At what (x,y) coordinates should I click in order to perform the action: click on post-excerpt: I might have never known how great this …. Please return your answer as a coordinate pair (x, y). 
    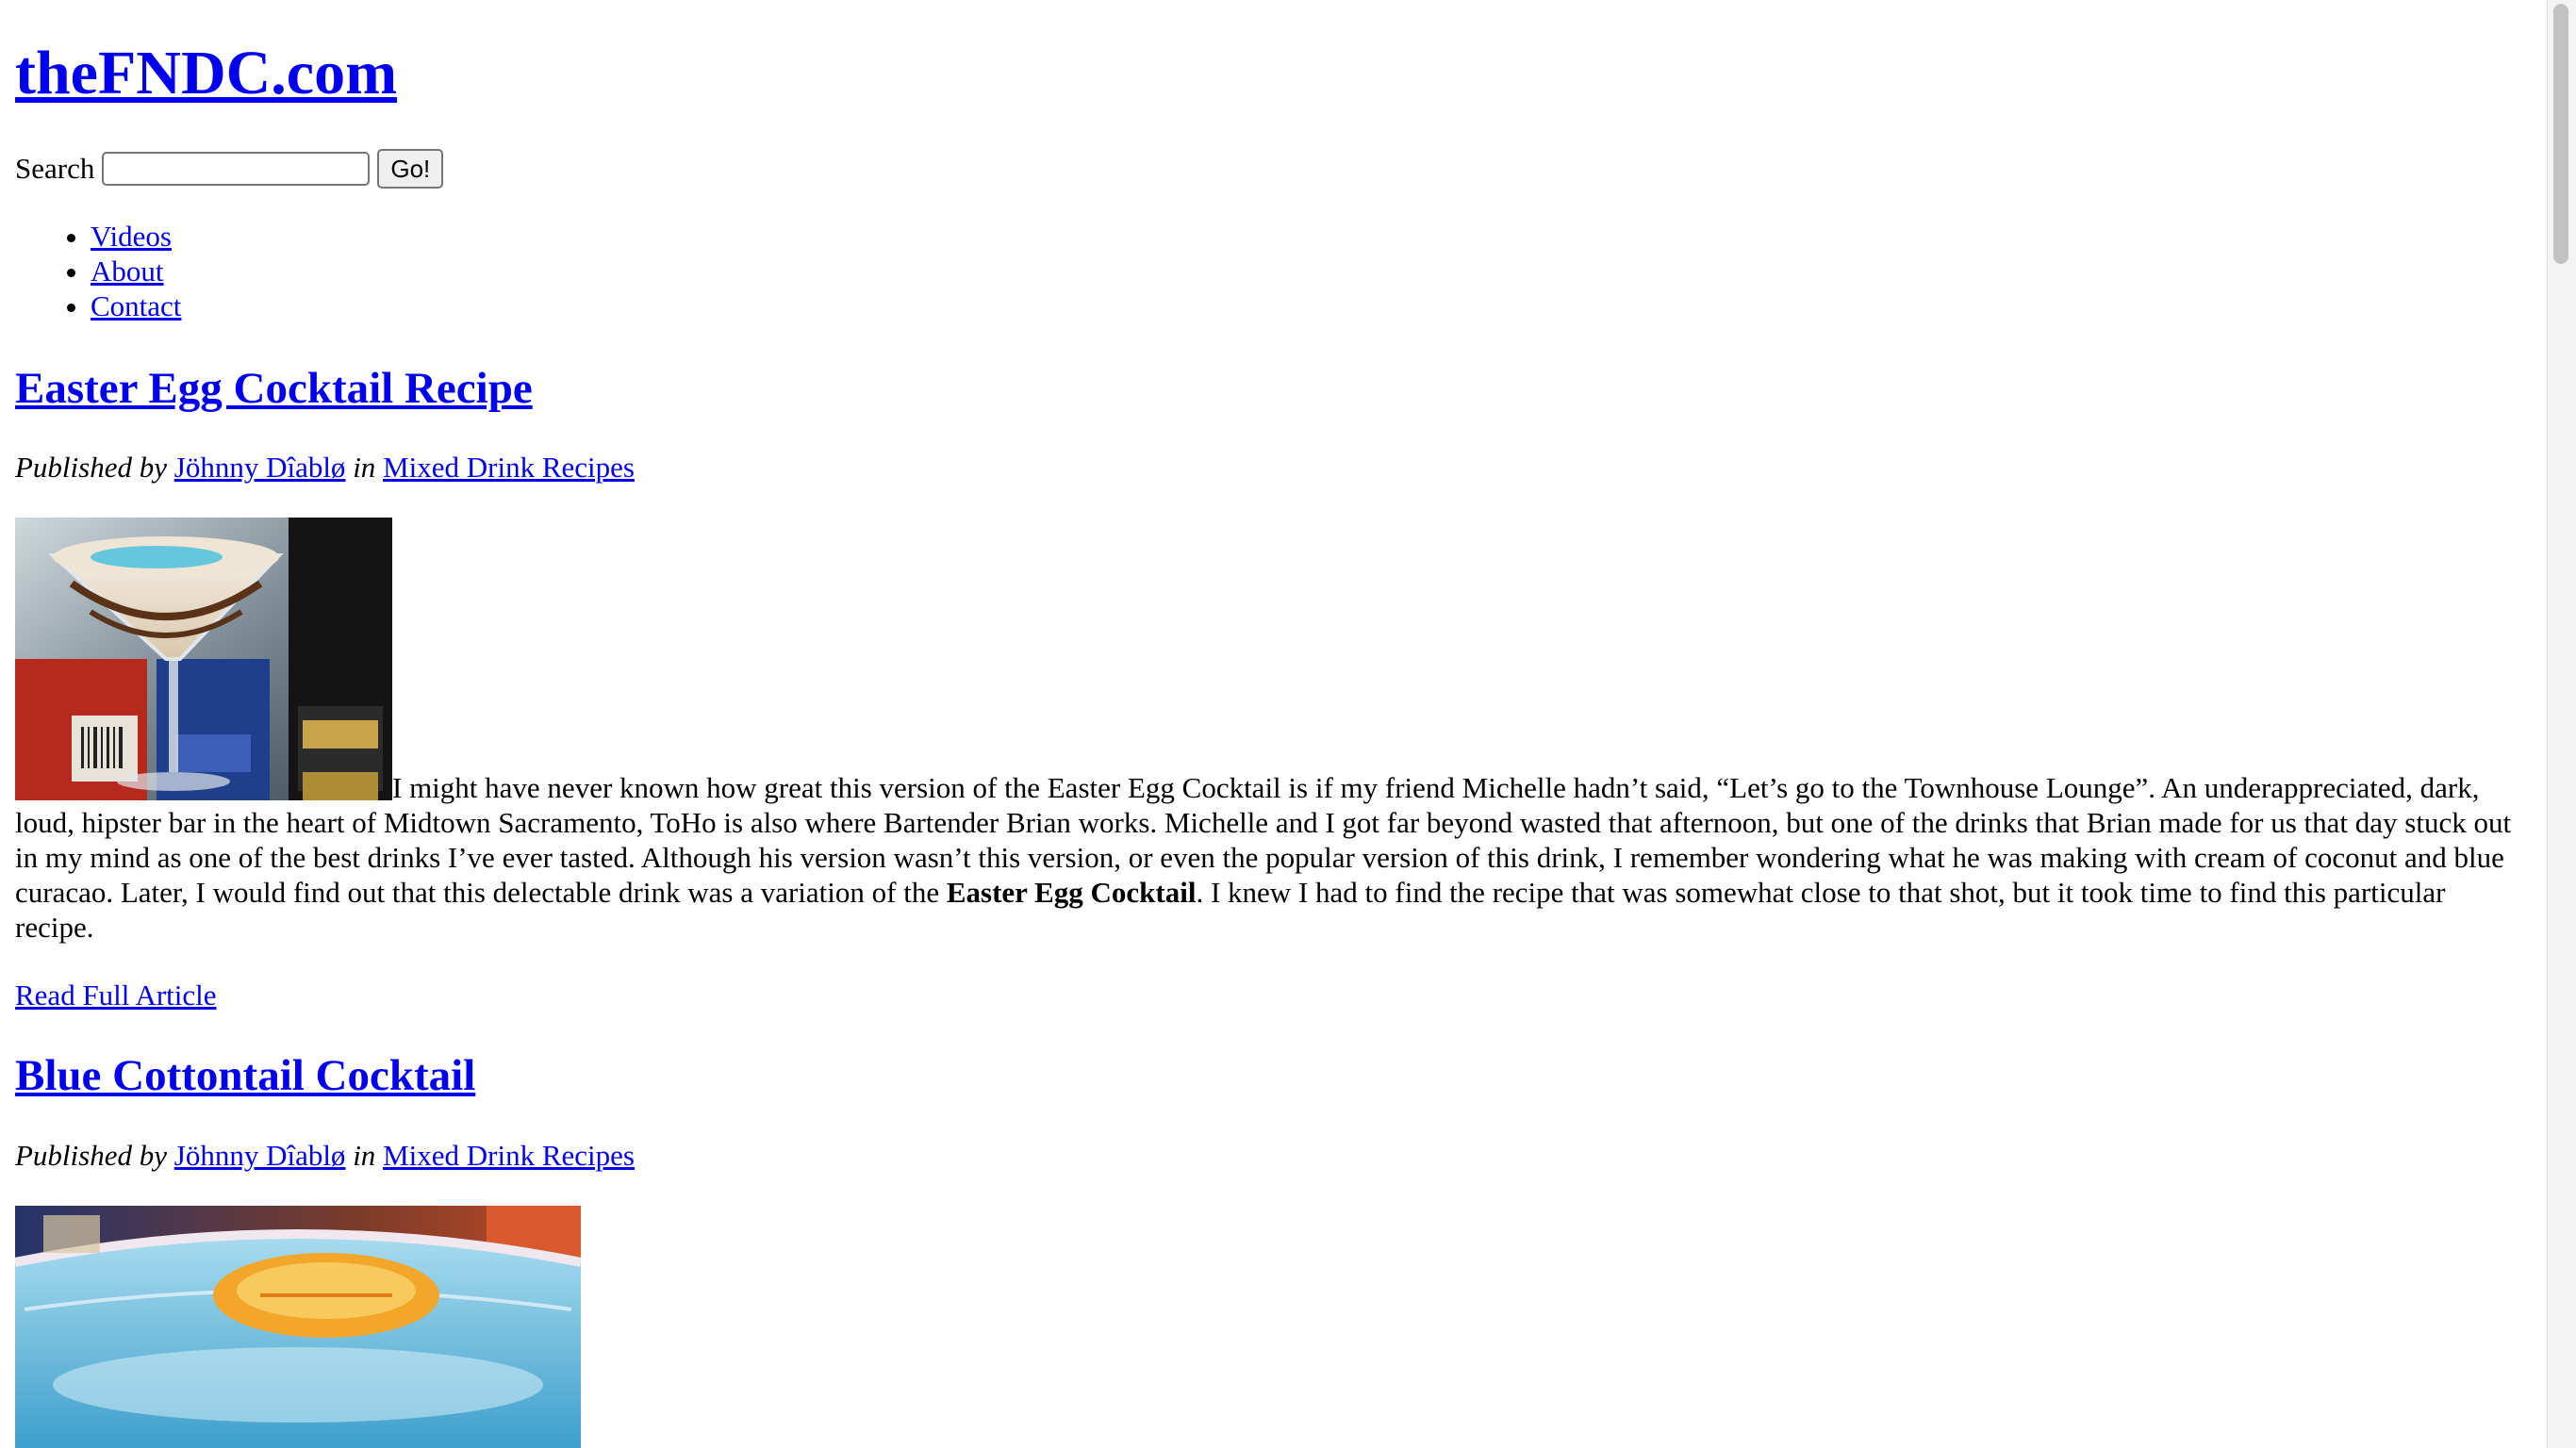
    Looking at the image, I should click on (1269, 857).